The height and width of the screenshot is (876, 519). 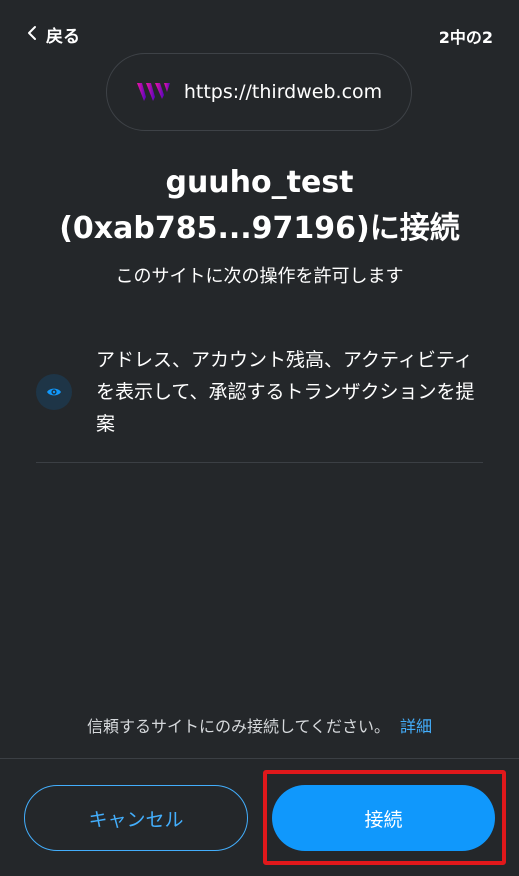 I want to click on footer-divider, so click(x=259, y=758).